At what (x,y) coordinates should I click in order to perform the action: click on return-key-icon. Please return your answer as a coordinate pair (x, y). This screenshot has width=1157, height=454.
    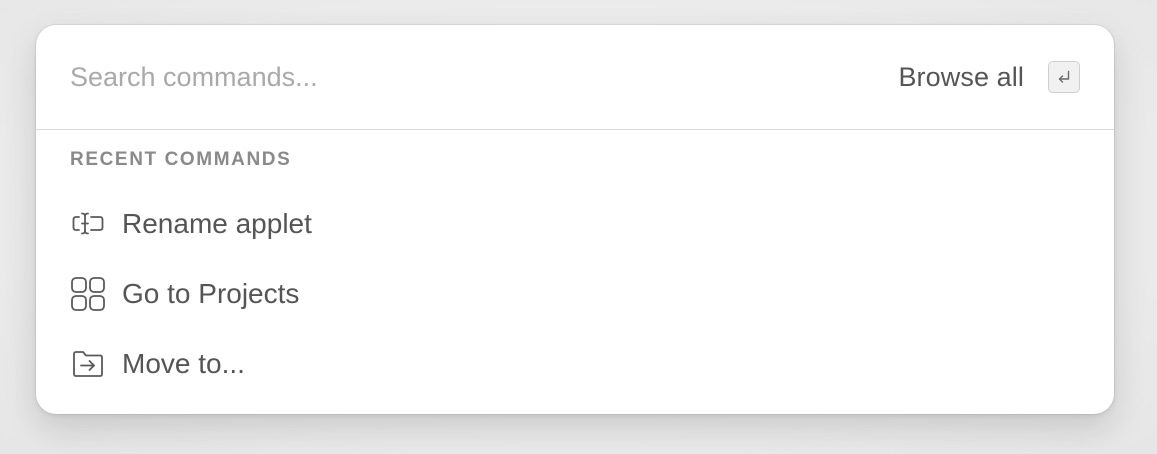
    Looking at the image, I should click on (1064, 77).